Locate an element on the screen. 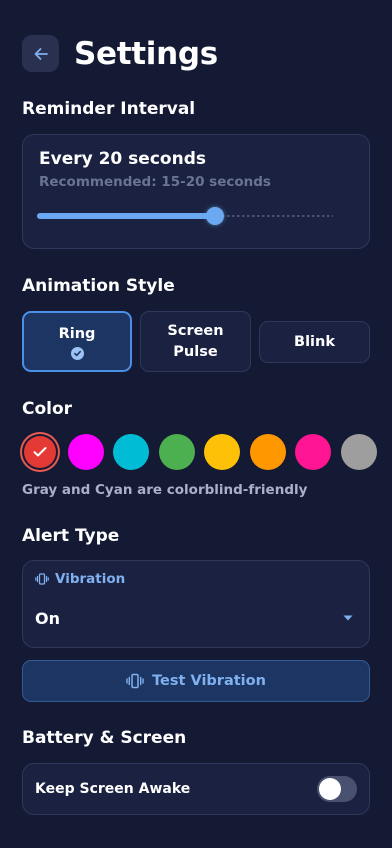  color-section-title: Color is located at coordinates (47, 409).